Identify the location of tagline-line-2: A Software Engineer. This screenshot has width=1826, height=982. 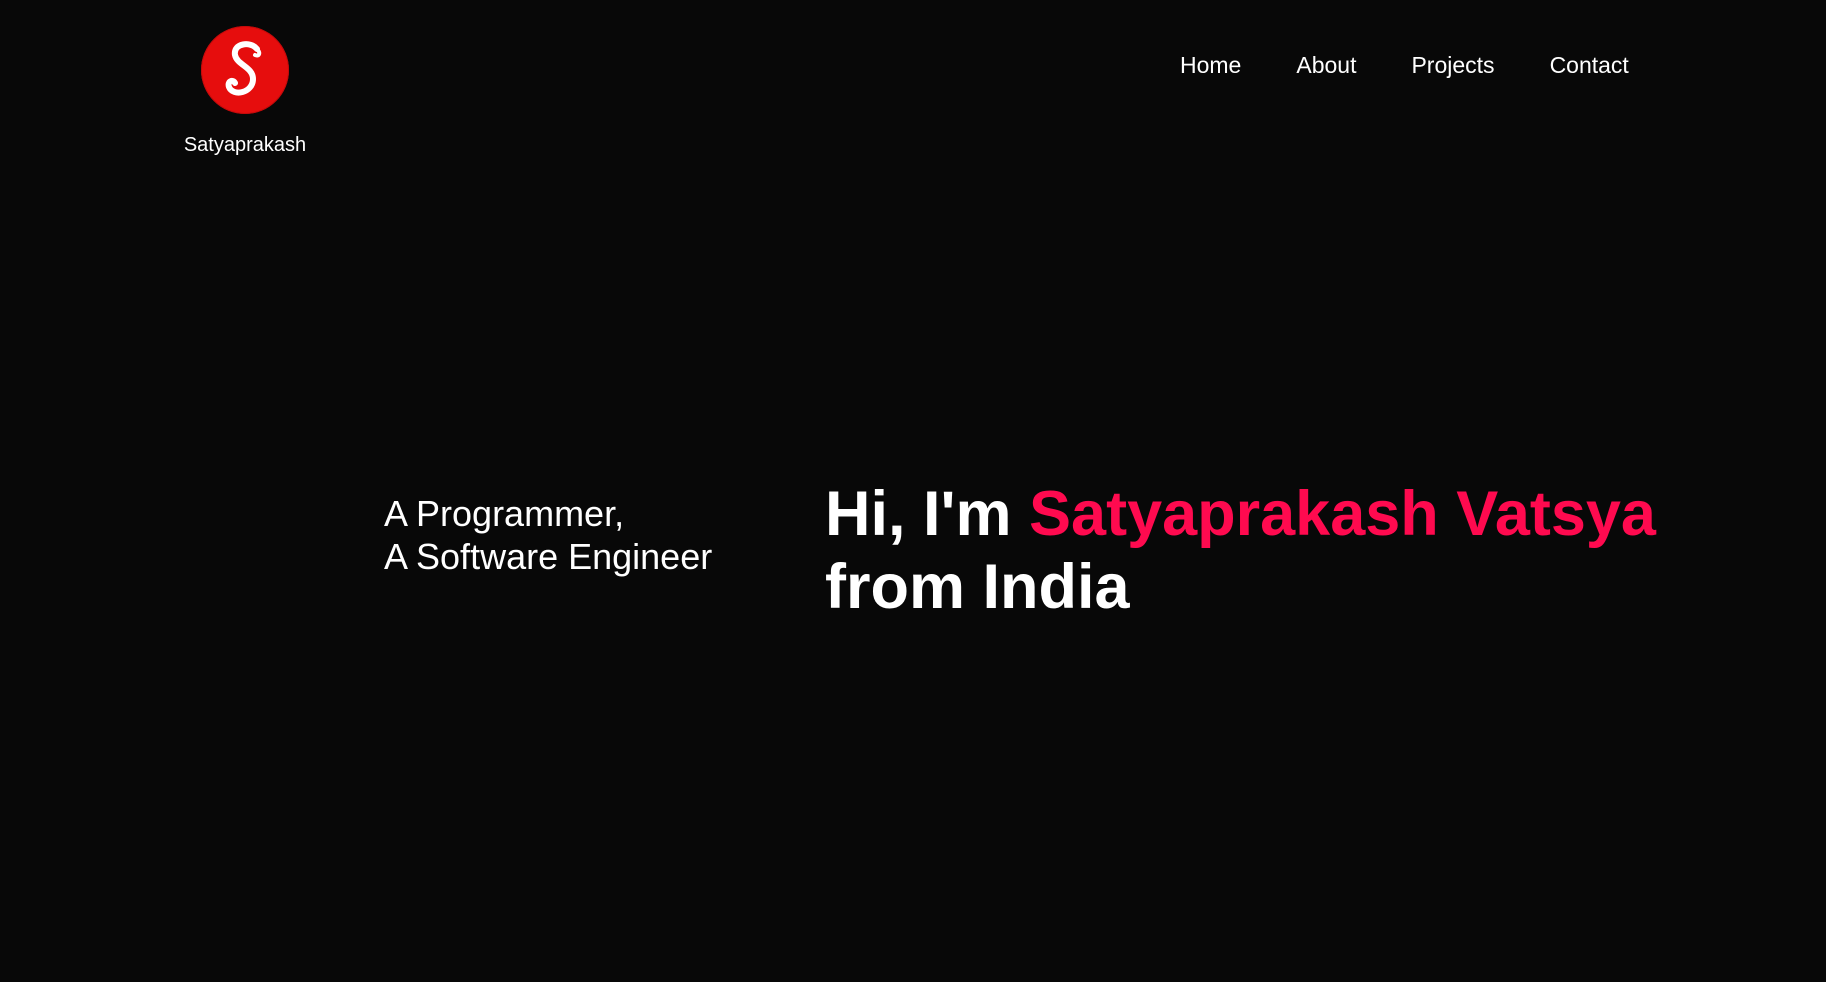
(548, 556).